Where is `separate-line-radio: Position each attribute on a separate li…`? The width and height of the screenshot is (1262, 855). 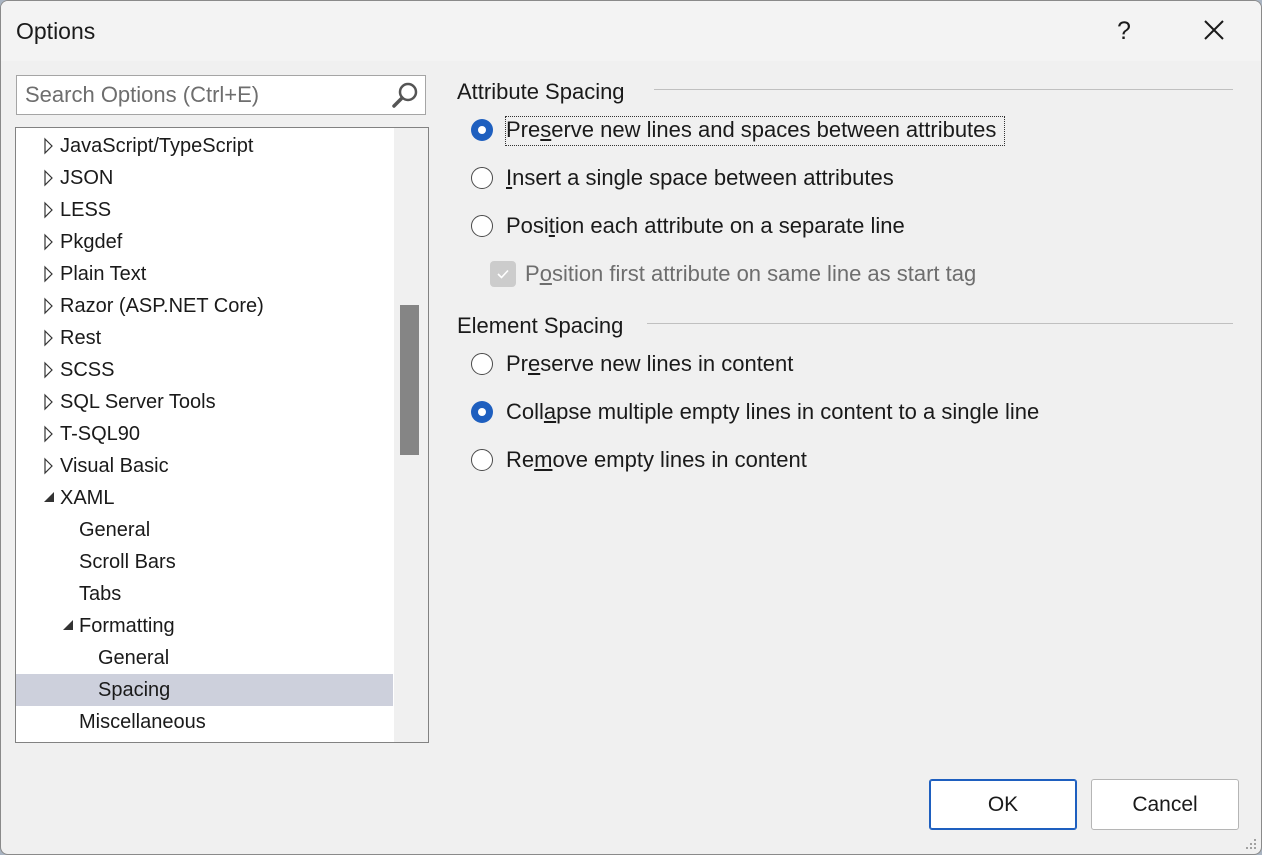
separate-line-radio: Position each attribute on a separate li… is located at coordinates (821, 228).